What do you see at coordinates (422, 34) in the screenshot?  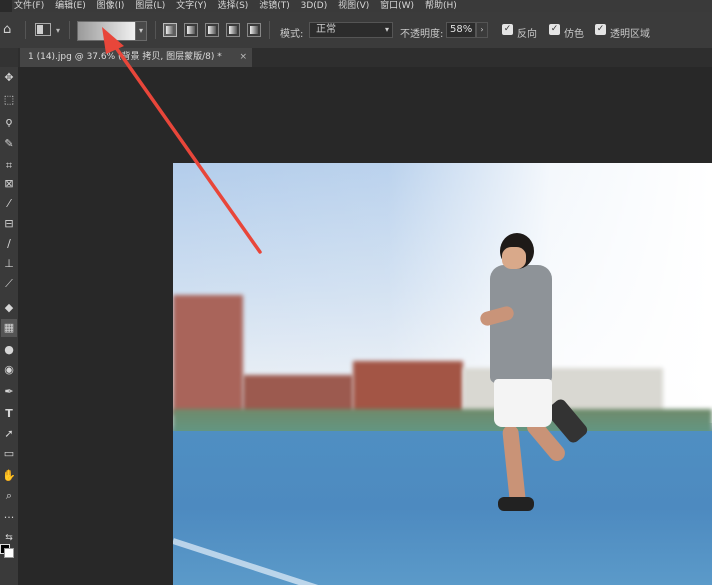 I see `opacity-label: 不透明度:` at bounding box center [422, 34].